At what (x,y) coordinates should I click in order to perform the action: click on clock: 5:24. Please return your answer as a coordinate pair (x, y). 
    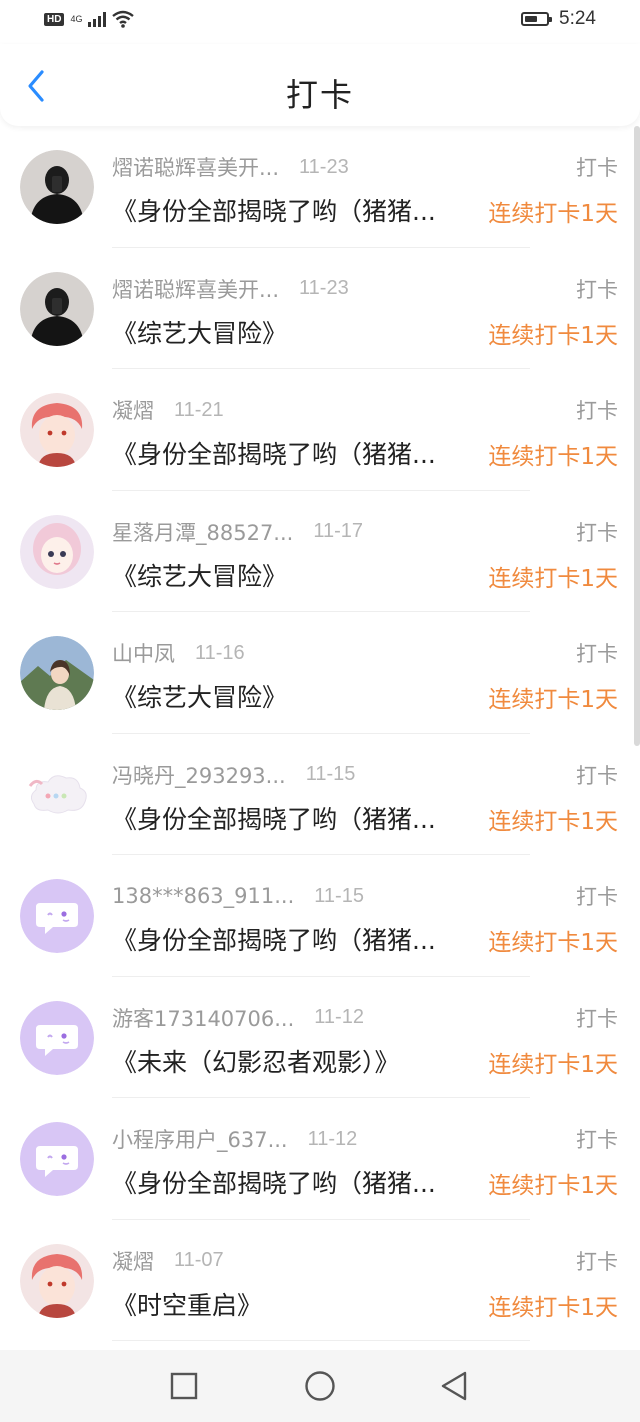
    Looking at the image, I should click on (577, 18).